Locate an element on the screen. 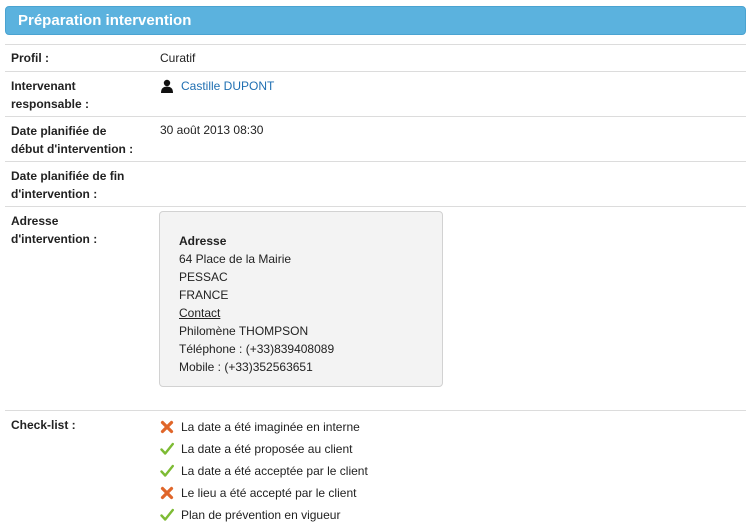 The width and height of the screenshot is (751, 531). contact-telephone: Téléphone : (+33)839408089 is located at coordinates (257, 349).